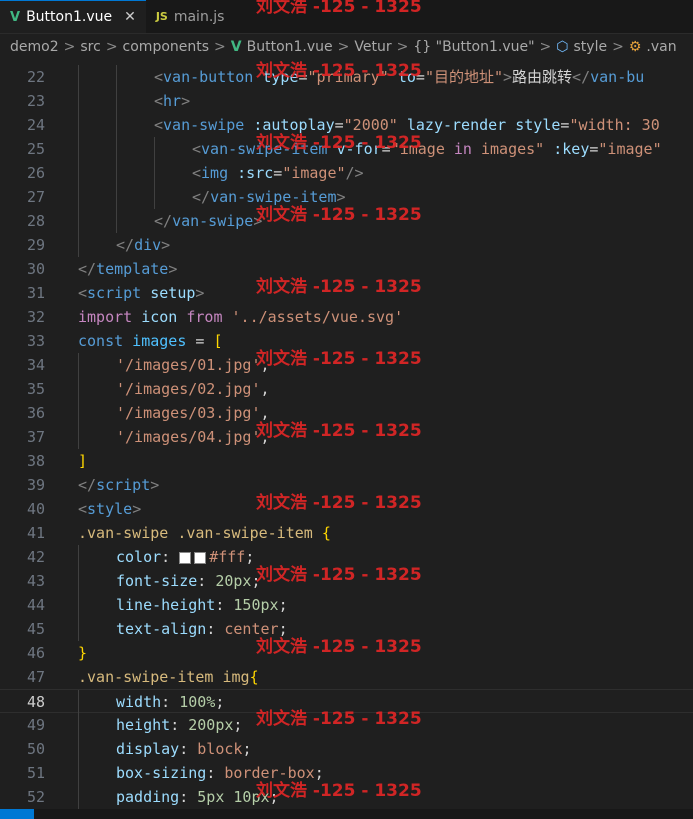  What do you see at coordinates (17, 814) in the screenshot?
I see `remote-indicator` at bounding box center [17, 814].